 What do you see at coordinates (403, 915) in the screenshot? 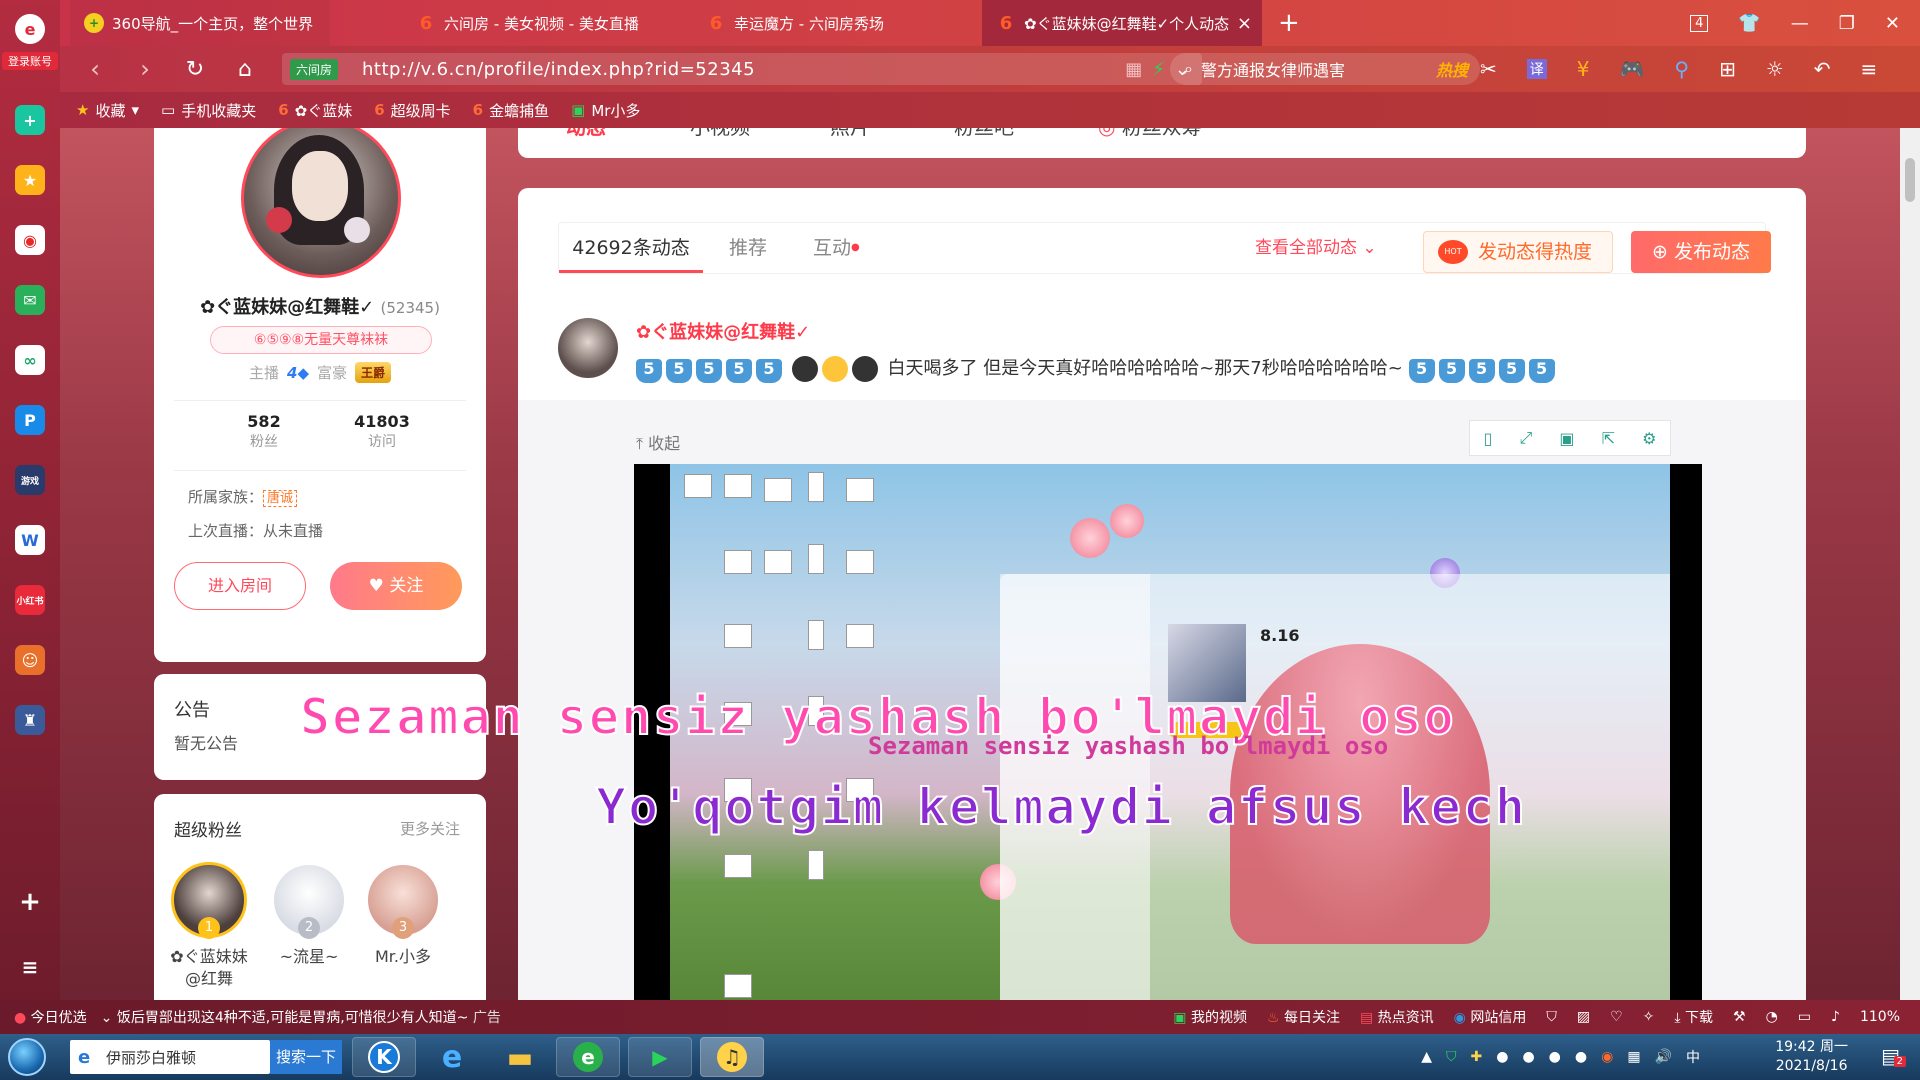
I see `superfan-item: 3 Mr.小多` at bounding box center [403, 915].